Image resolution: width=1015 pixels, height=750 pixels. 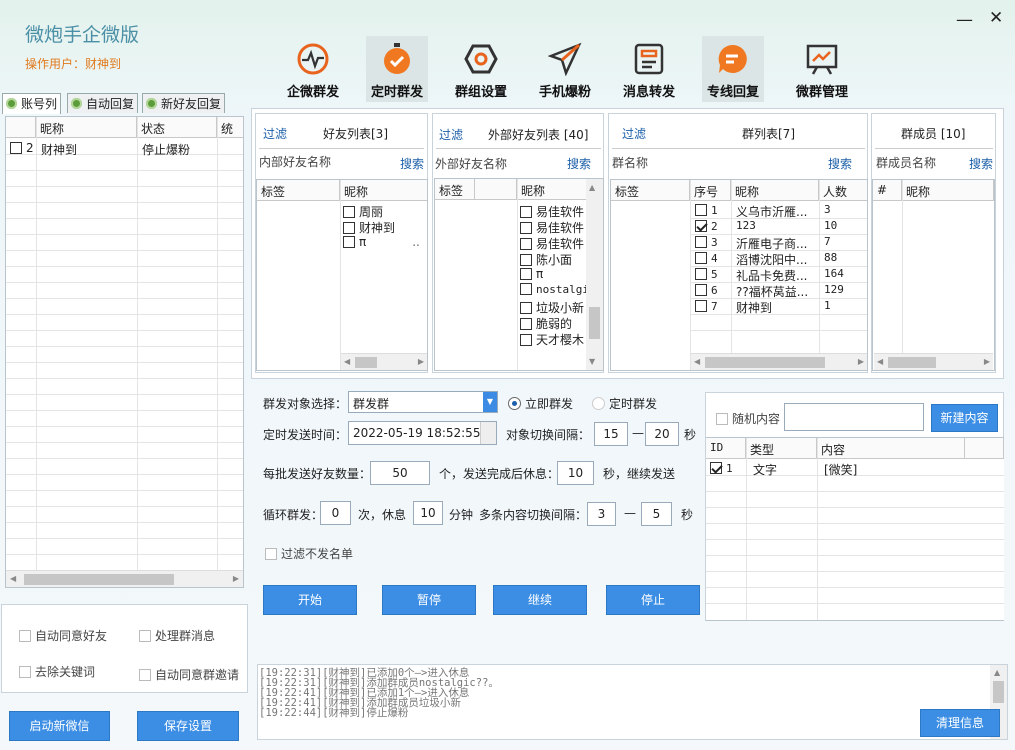 I want to click on chevron-down-icon: ▼, so click(x=490, y=402).